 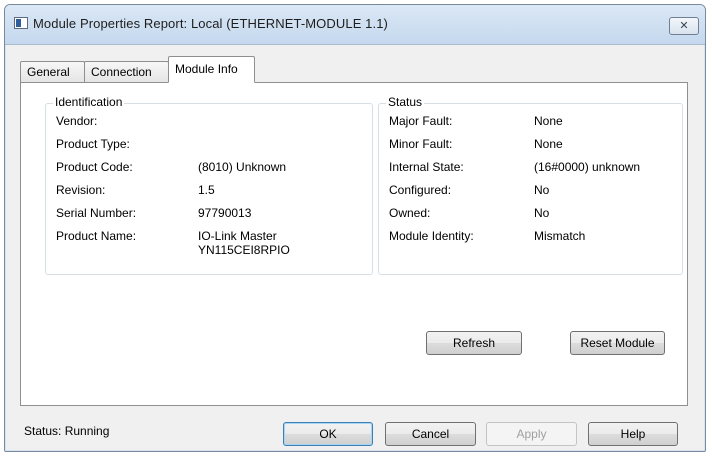 I want to click on apply-button: Apply, so click(x=531, y=434).